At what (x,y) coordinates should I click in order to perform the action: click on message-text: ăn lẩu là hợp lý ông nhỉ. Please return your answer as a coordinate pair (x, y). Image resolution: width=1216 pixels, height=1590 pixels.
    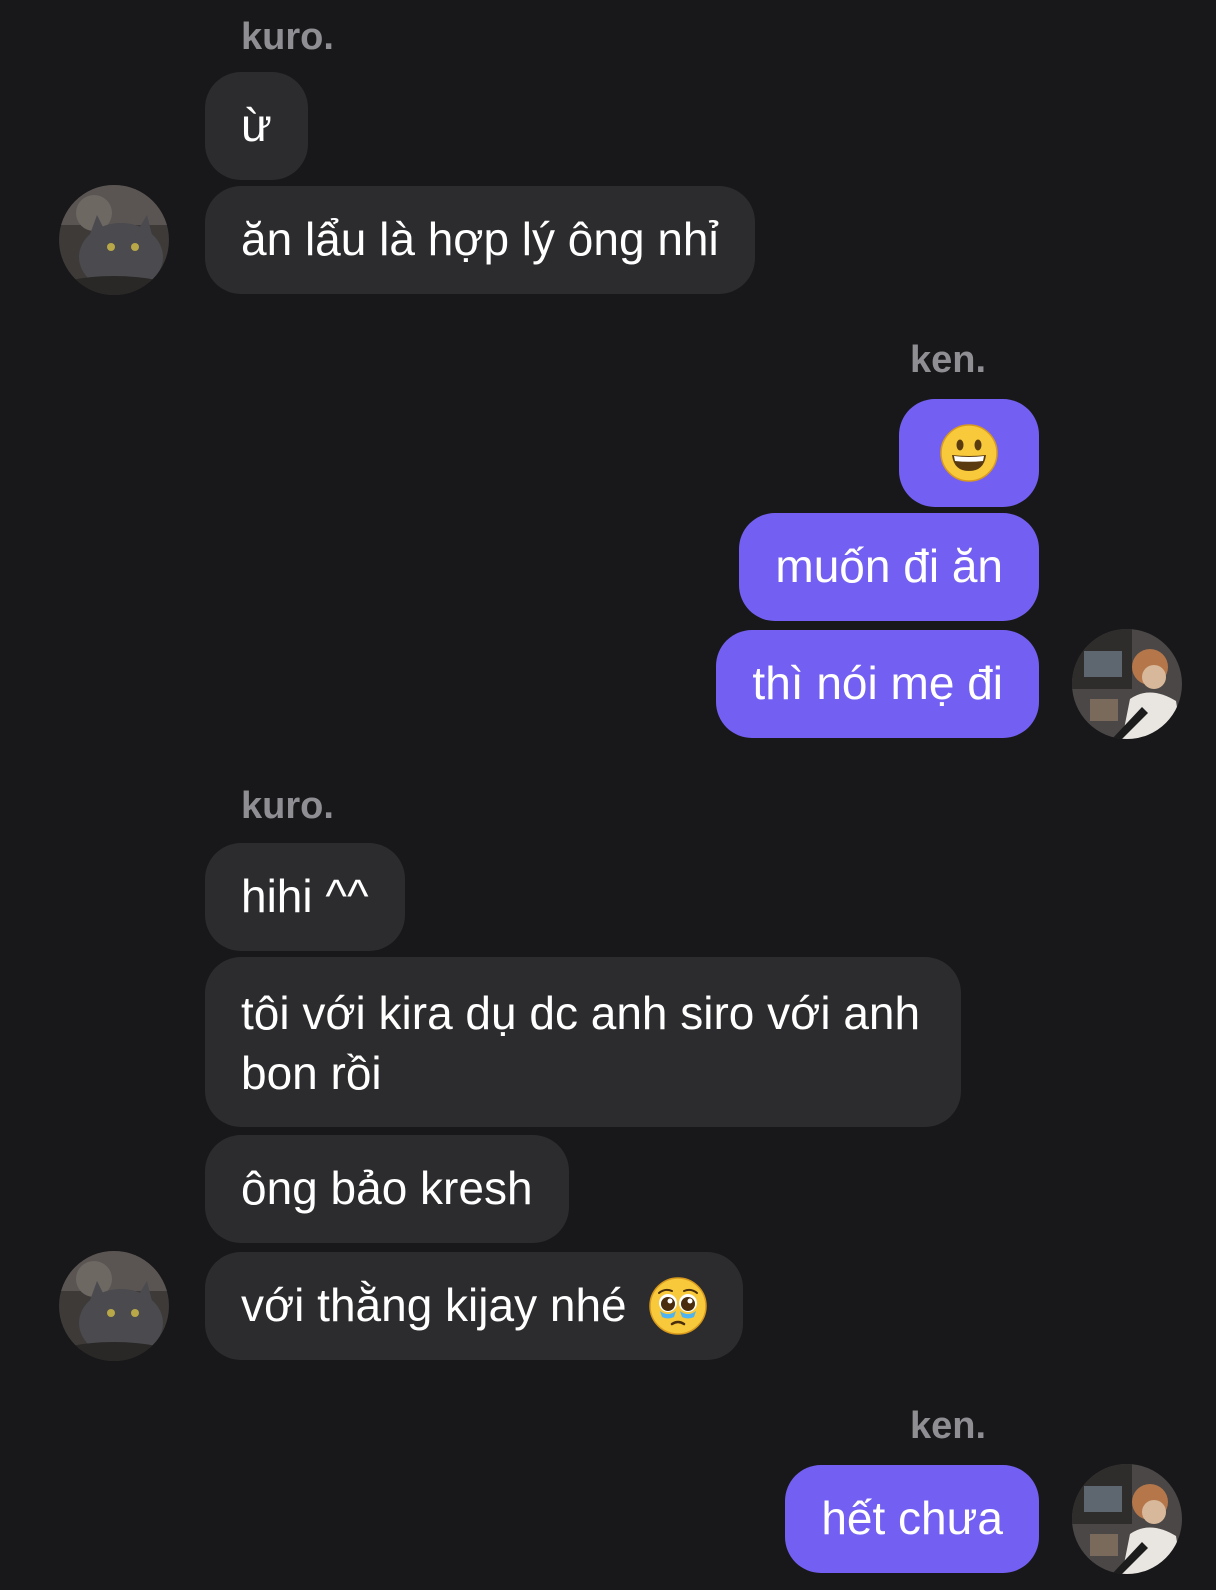
    Looking at the image, I should click on (480, 239).